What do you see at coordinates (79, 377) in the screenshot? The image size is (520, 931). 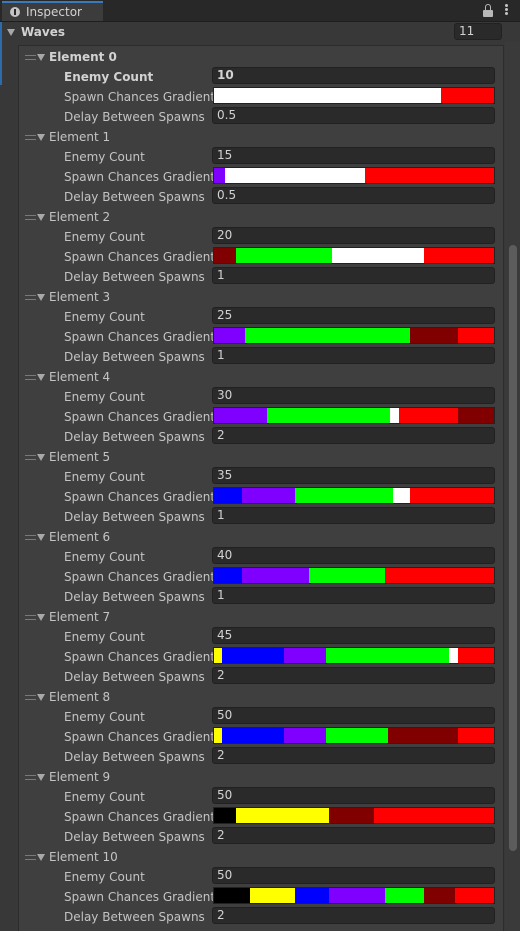 I see `element-title: Element 4` at bounding box center [79, 377].